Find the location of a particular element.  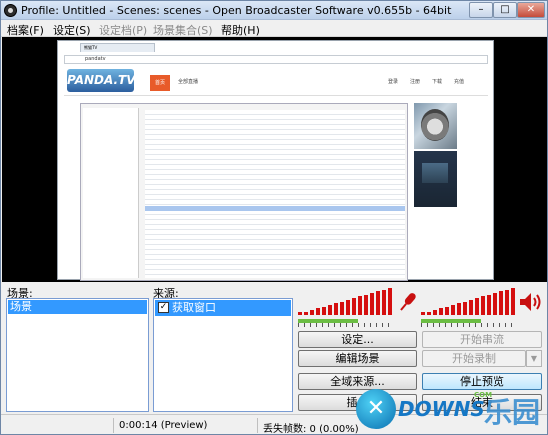

mic-volume-meter is located at coordinates (346, 301).